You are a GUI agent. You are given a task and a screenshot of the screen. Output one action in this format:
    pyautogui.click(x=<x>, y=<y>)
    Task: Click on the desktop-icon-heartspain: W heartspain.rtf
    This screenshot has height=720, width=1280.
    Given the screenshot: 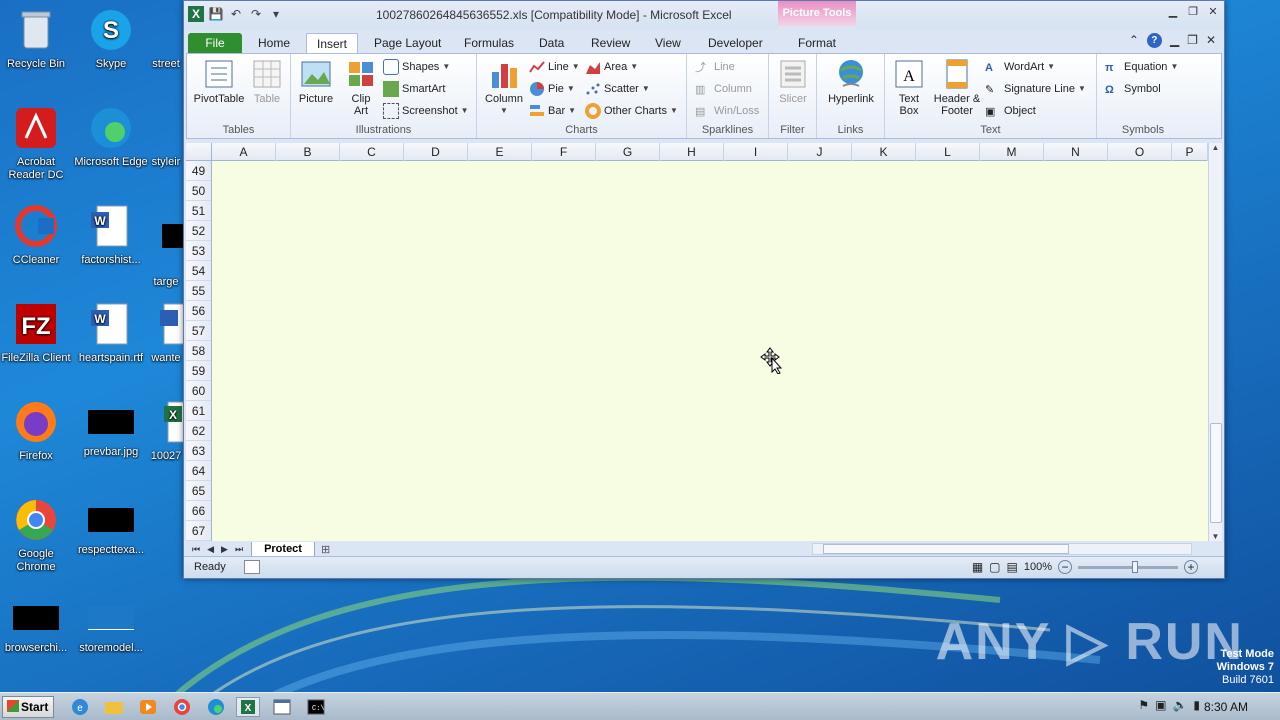 What is the action you would take?
    pyautogui.click(x=111, y=332)
    